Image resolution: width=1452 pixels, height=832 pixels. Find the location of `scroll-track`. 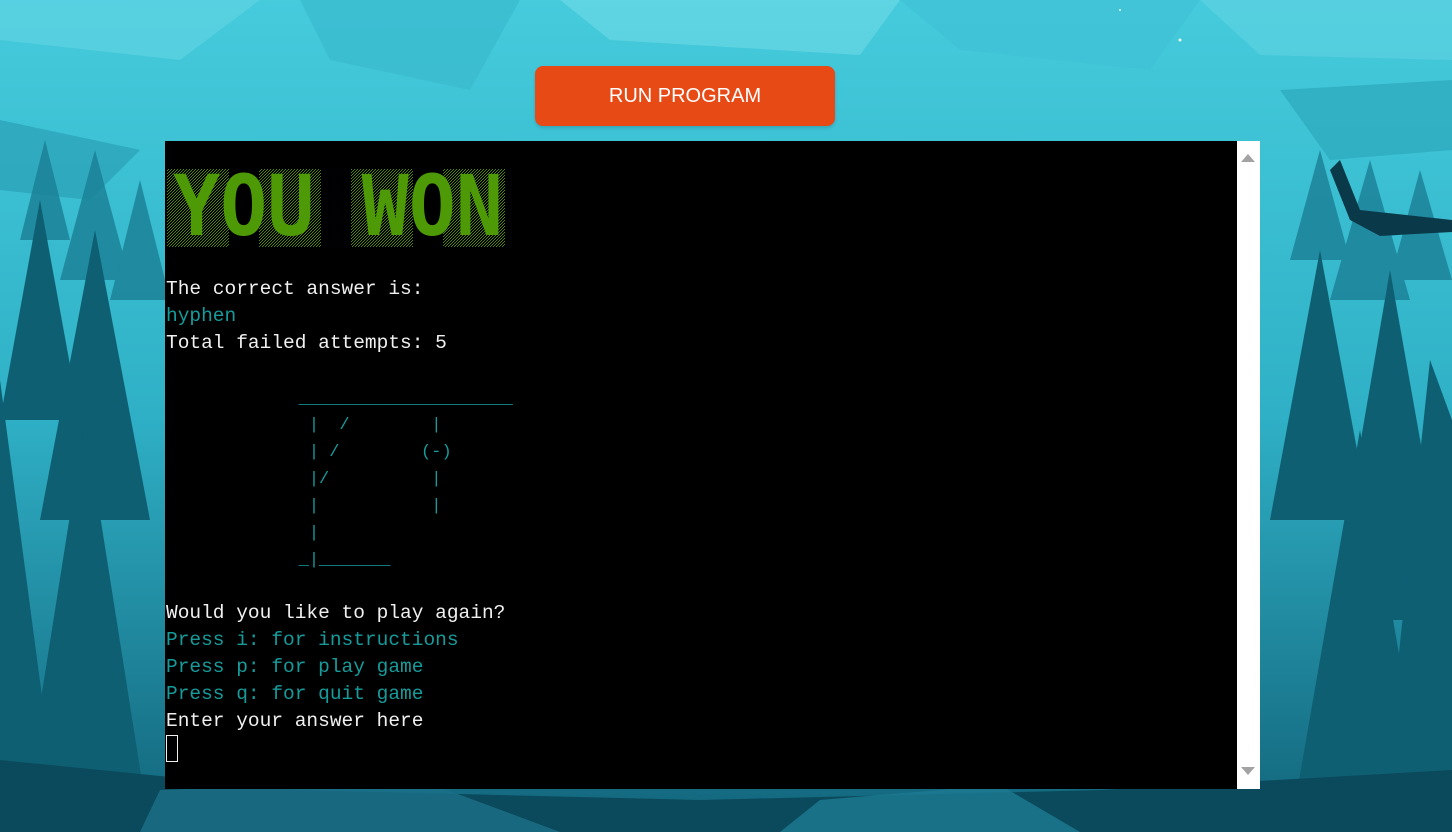

scroll-track is located at coordinates (1248, 465).